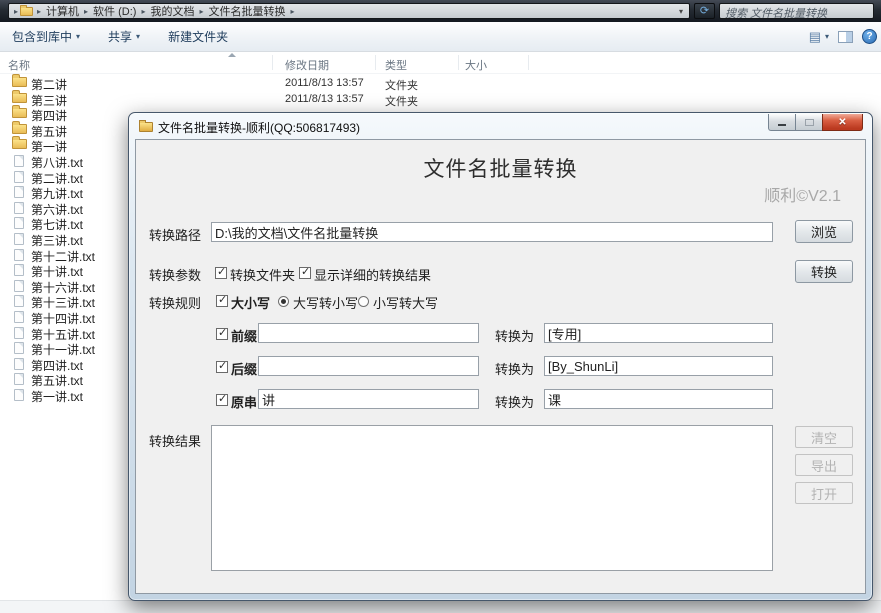  I want to click on lower-to-upper-radio, so click(363, 301).